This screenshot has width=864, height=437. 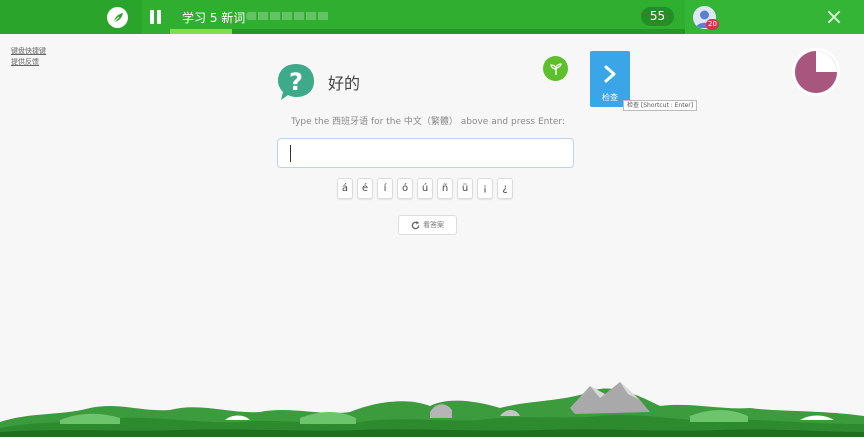 What do you see at coordinates (555, 68) in the screenshot?
I see `sprout-icon` at bounding box center [555, 68].